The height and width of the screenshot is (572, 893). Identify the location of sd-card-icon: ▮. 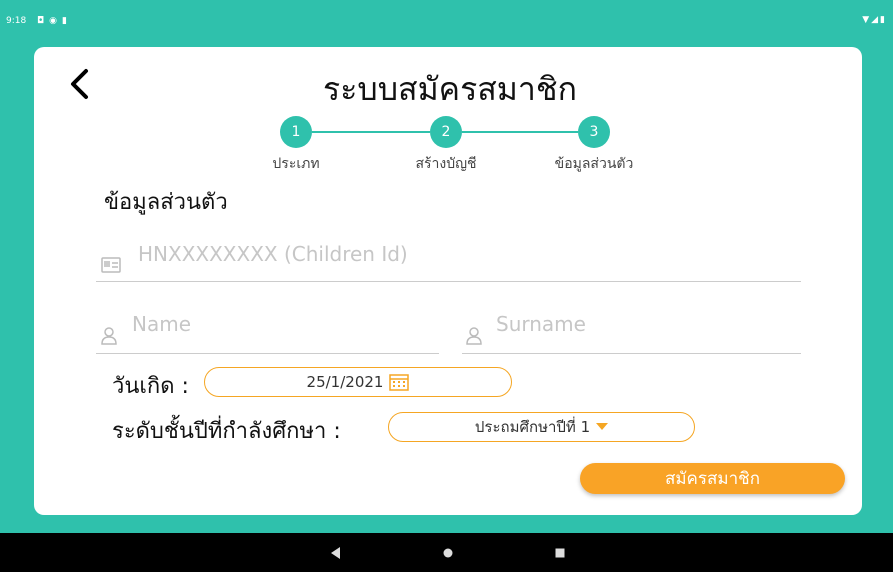
(64, 21).